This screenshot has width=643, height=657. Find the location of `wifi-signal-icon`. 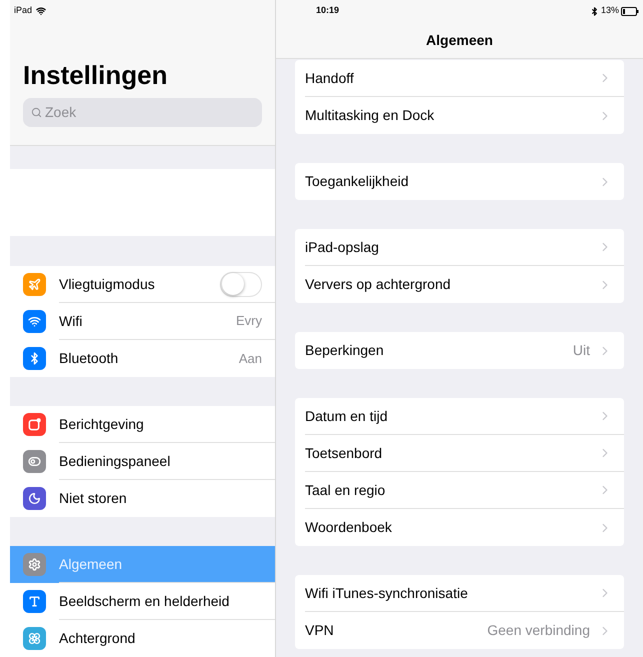

wifi-signal-icon is located at coordinates (41, 11).